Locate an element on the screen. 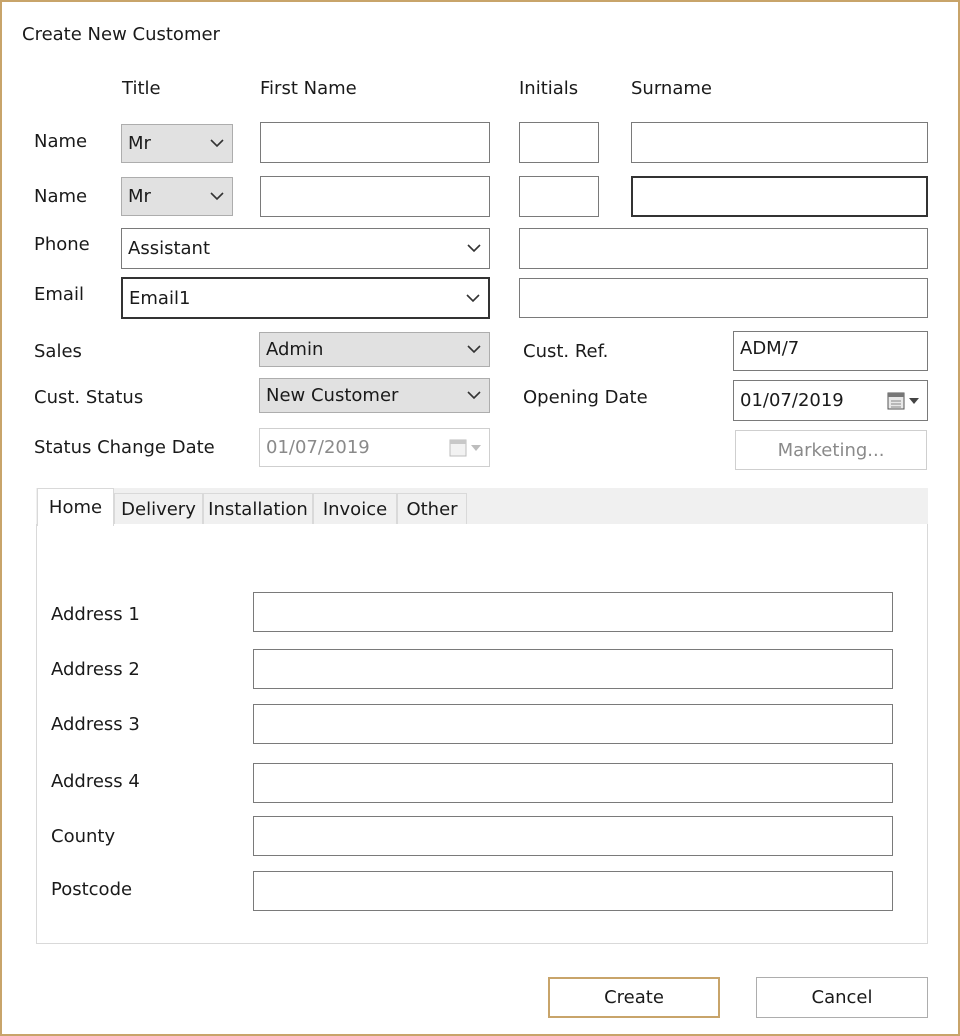  phone-type-select: Assistant is located at coordinates (305, 248).